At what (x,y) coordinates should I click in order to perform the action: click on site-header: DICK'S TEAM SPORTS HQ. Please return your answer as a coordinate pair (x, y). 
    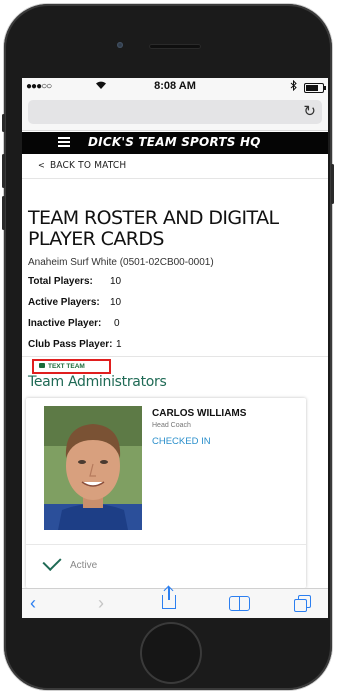
    Looking at the image, I should click on (175, 143).